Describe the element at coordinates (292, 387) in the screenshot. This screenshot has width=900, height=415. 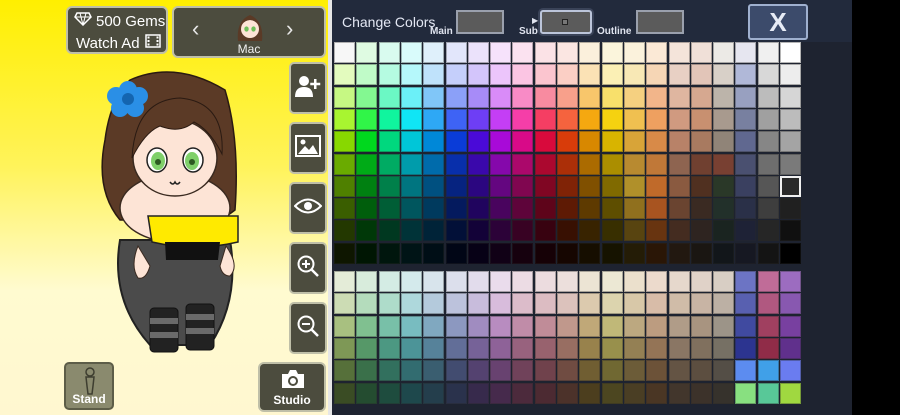
I see `studio-button: Studio` at that location.